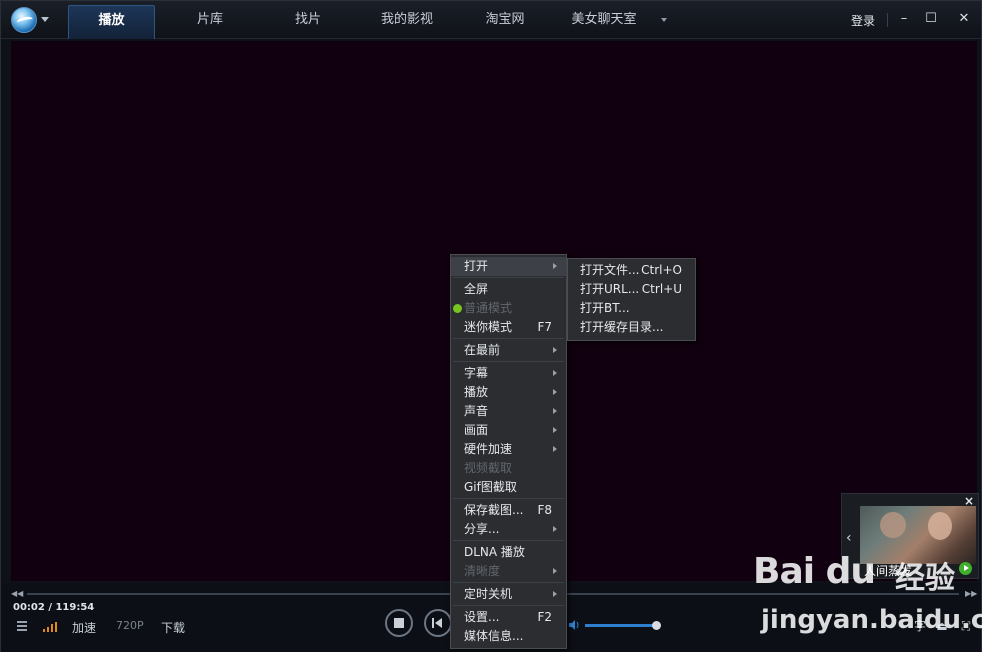  What do you see at coordinates (664, 20) in the screenshot?
I see `tabs-more-icon` at bounding box center [664, 20].